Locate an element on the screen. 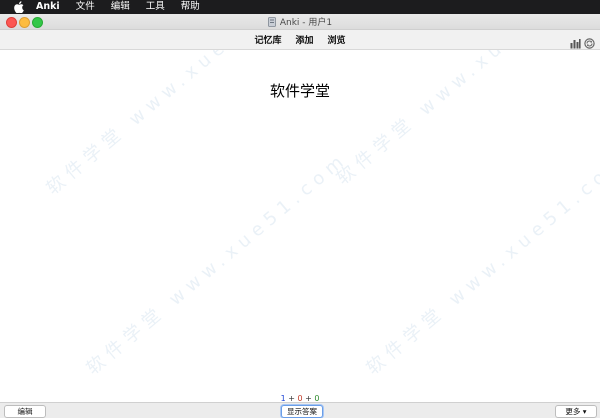  edit-button: 编辑 is located at coordinates (25, 411).